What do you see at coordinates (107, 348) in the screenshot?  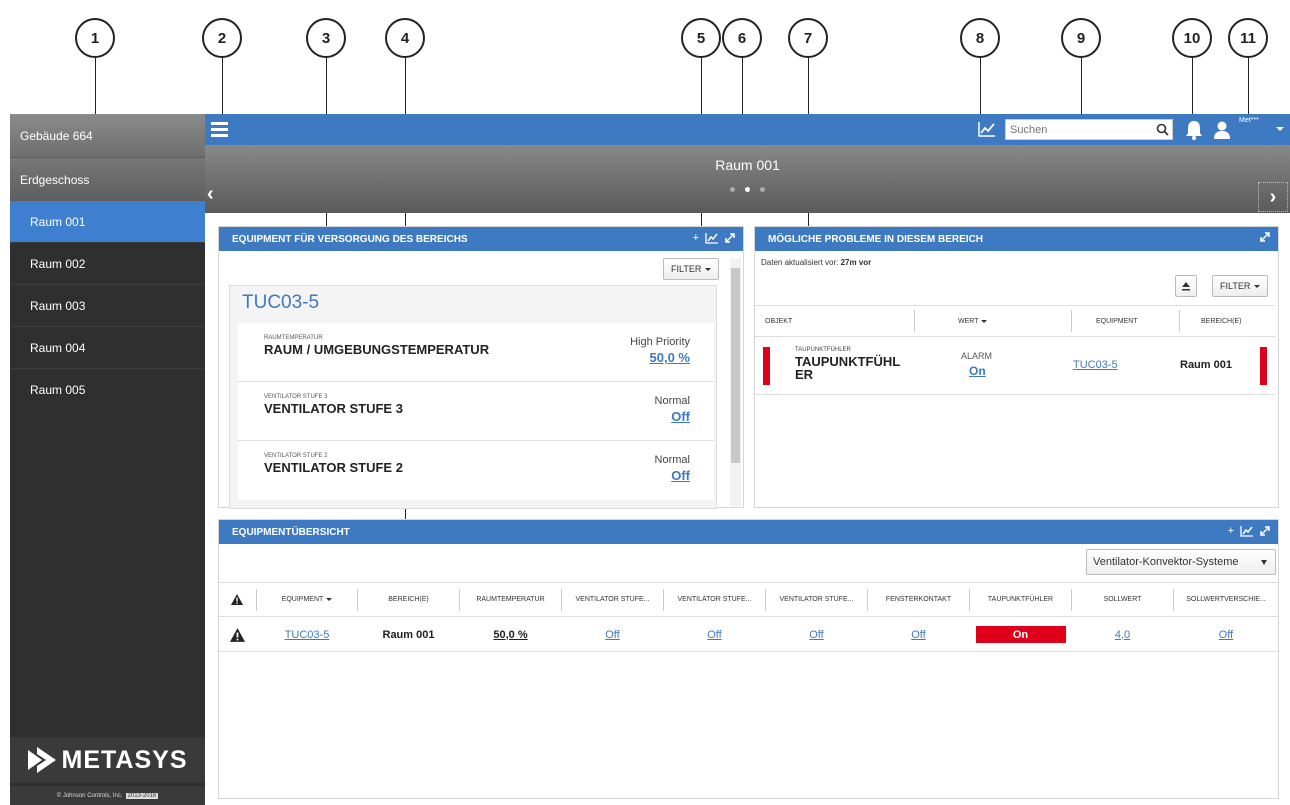 I see `sidebar-item-raum-004: Raum 004` at bounding box center [107, 348].